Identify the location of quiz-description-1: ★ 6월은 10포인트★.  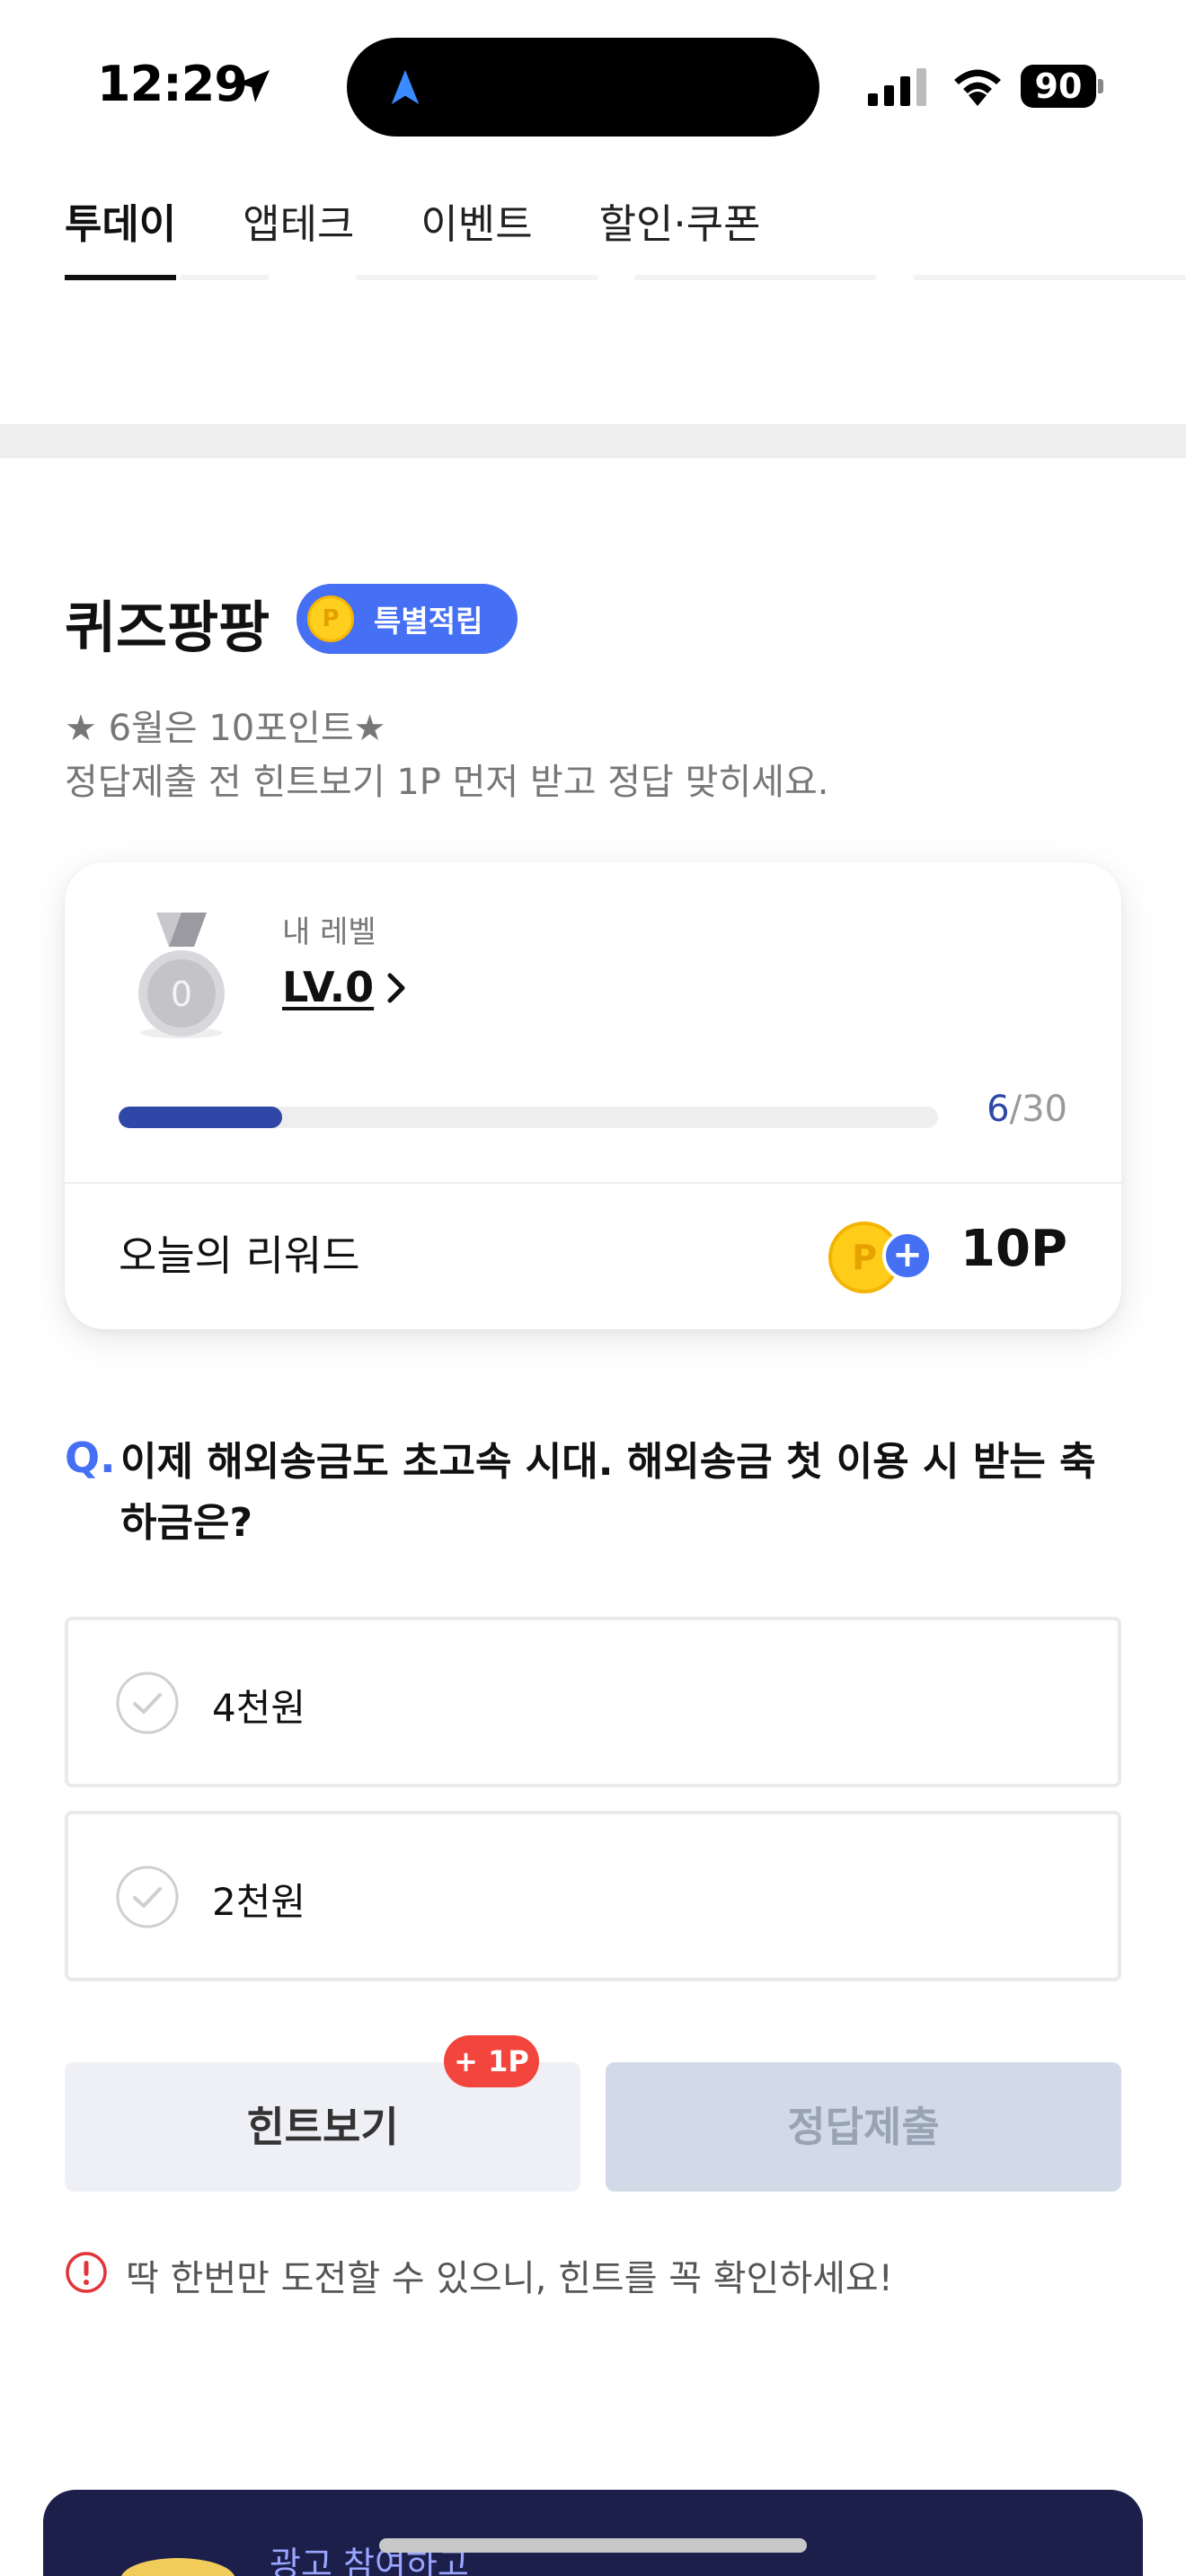
(225, 728).